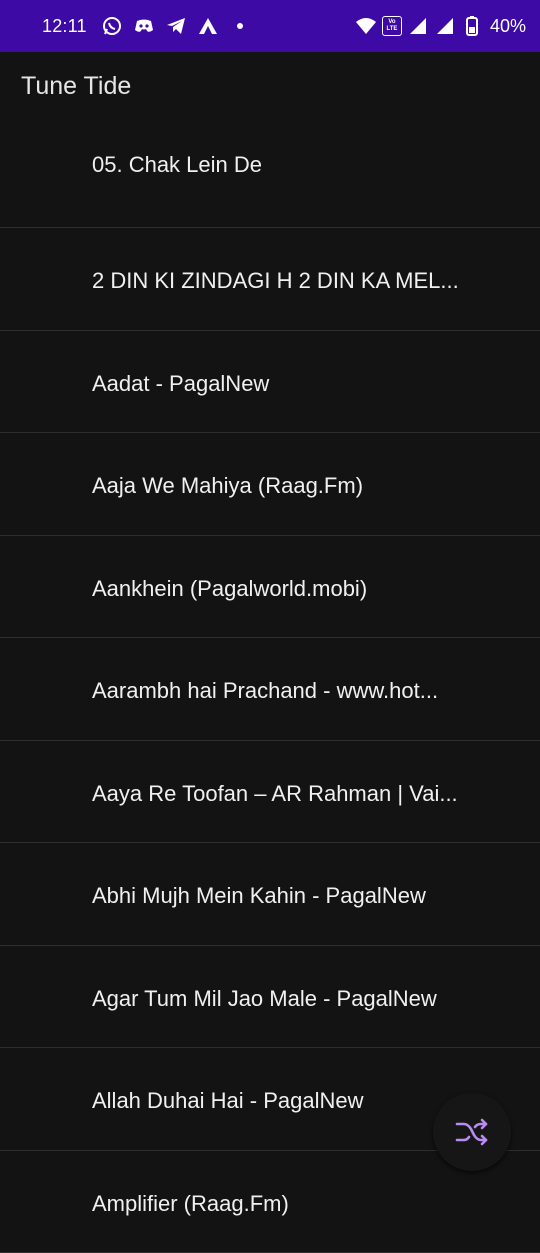 The height and width of the screenshot is (1253, 540). What do you see at coordinates (270, 26) in the screenshot?
I see `status-bar: 12:11 Vo LTE 40` at bounding box center [270, 26].